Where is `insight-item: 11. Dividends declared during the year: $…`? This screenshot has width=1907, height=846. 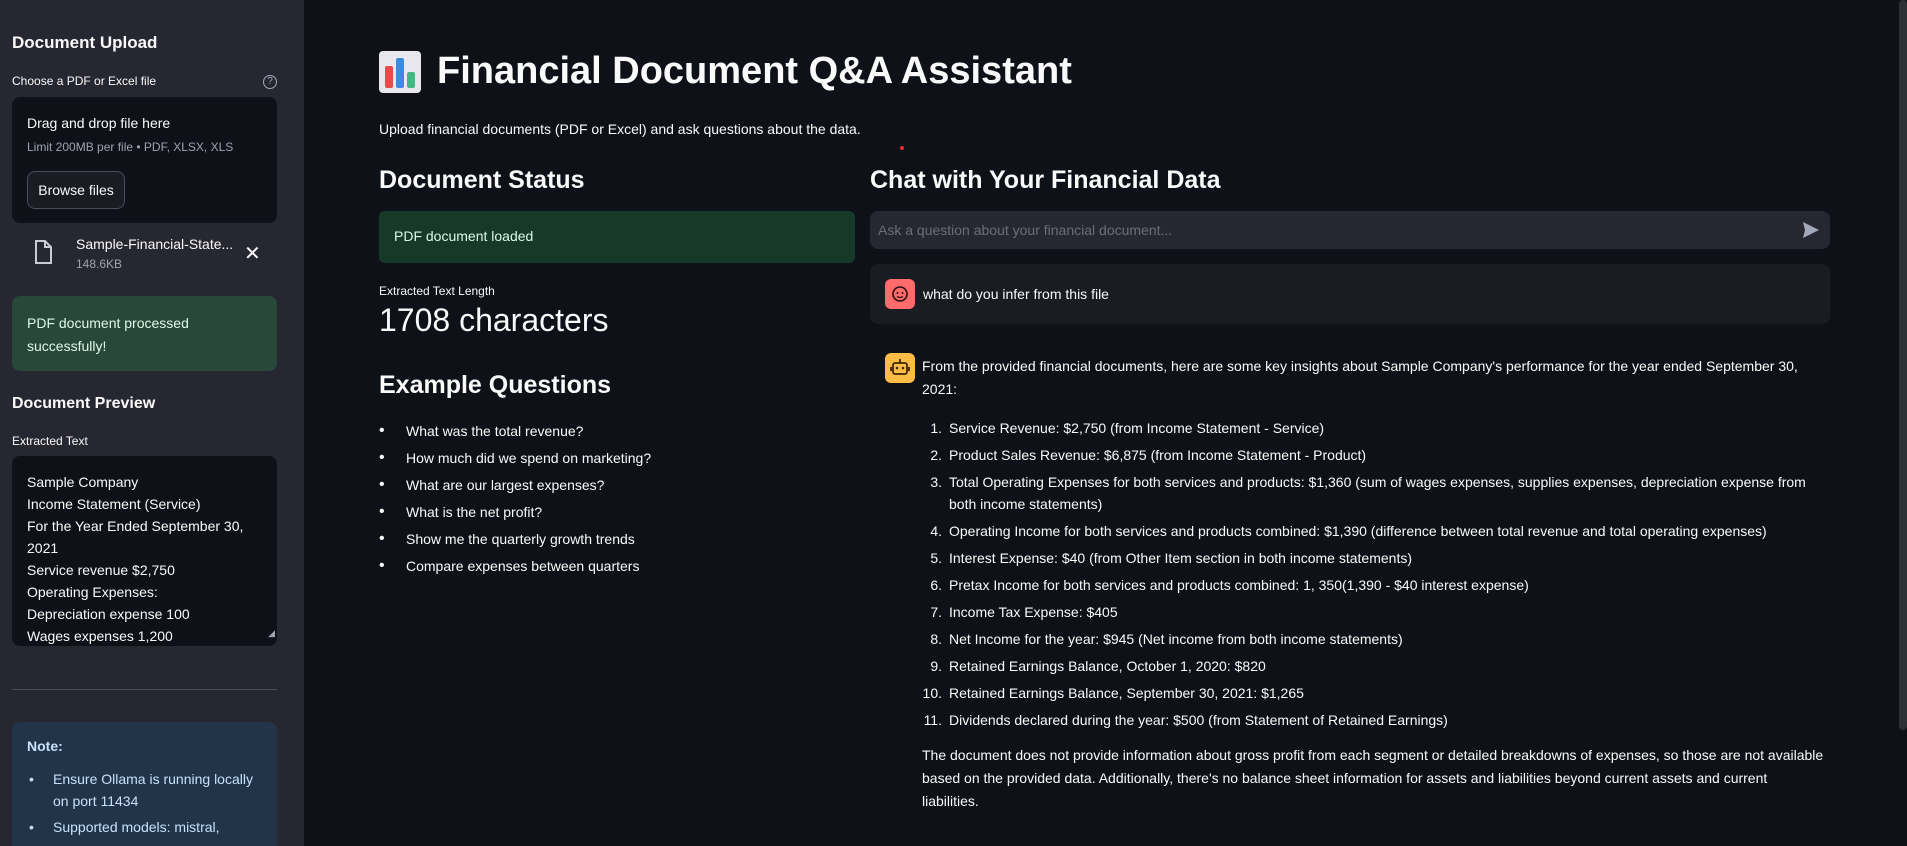 insight-item: 11. Dividends declared during the year: $… is located at coordinates (1185, 720).